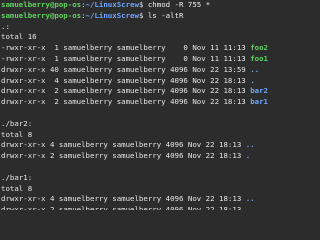  Describe the element at coordinates (259, 102) in the screenshot. I see `directory-name: bar1` at that location.